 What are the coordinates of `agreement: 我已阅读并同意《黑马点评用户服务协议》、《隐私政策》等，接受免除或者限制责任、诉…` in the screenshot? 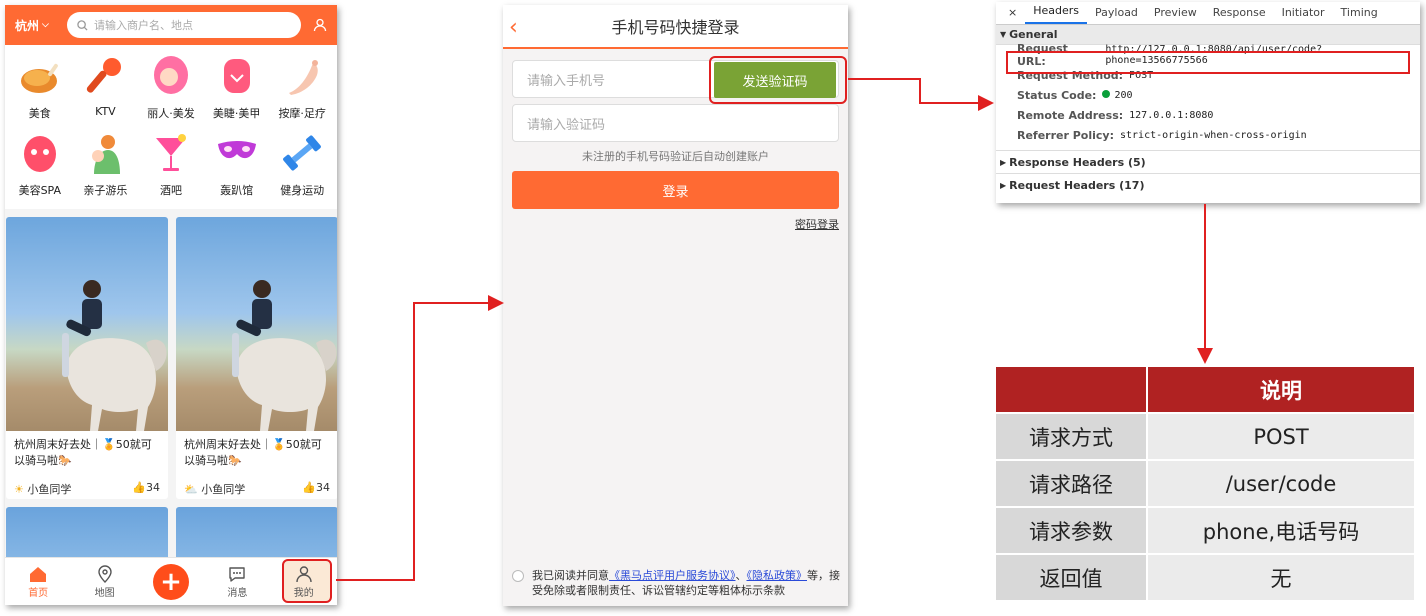 It's located at (676, 583).